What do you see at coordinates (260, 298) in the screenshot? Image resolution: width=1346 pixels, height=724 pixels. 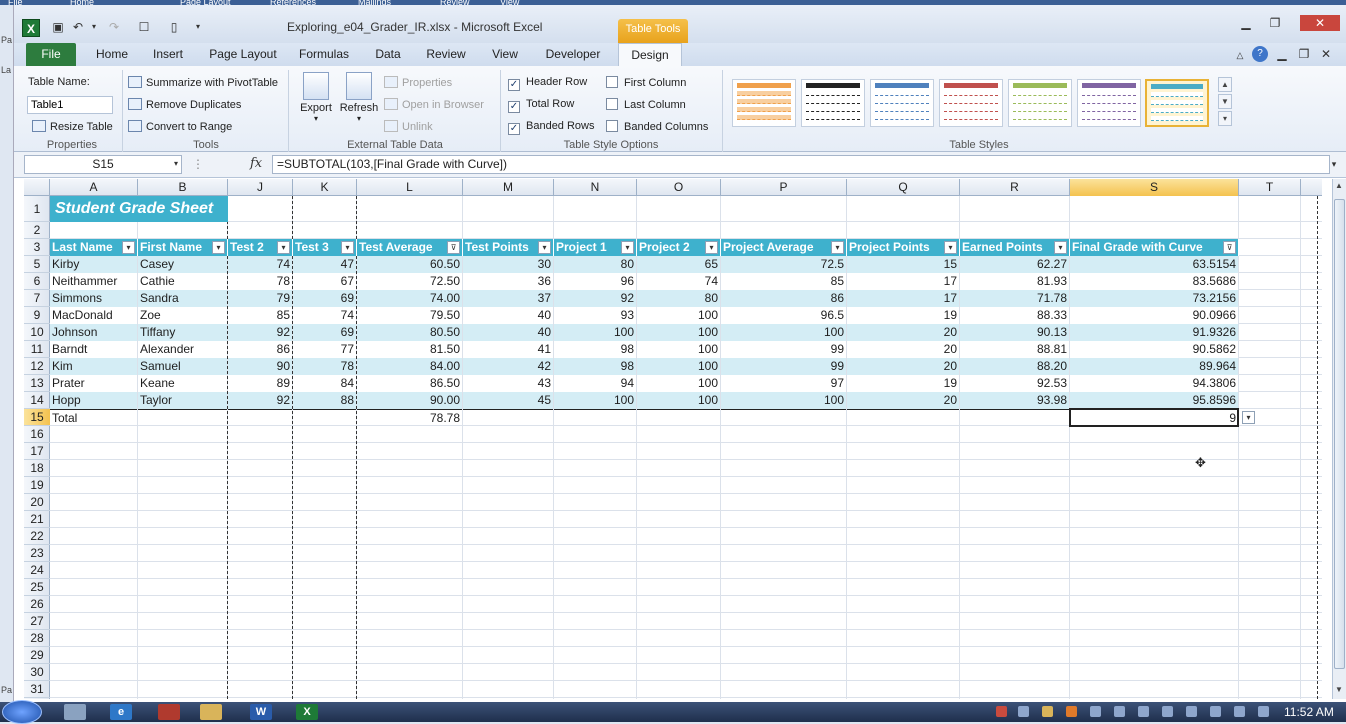 I see `table-cell: 79` at bounding box center [260, 298].